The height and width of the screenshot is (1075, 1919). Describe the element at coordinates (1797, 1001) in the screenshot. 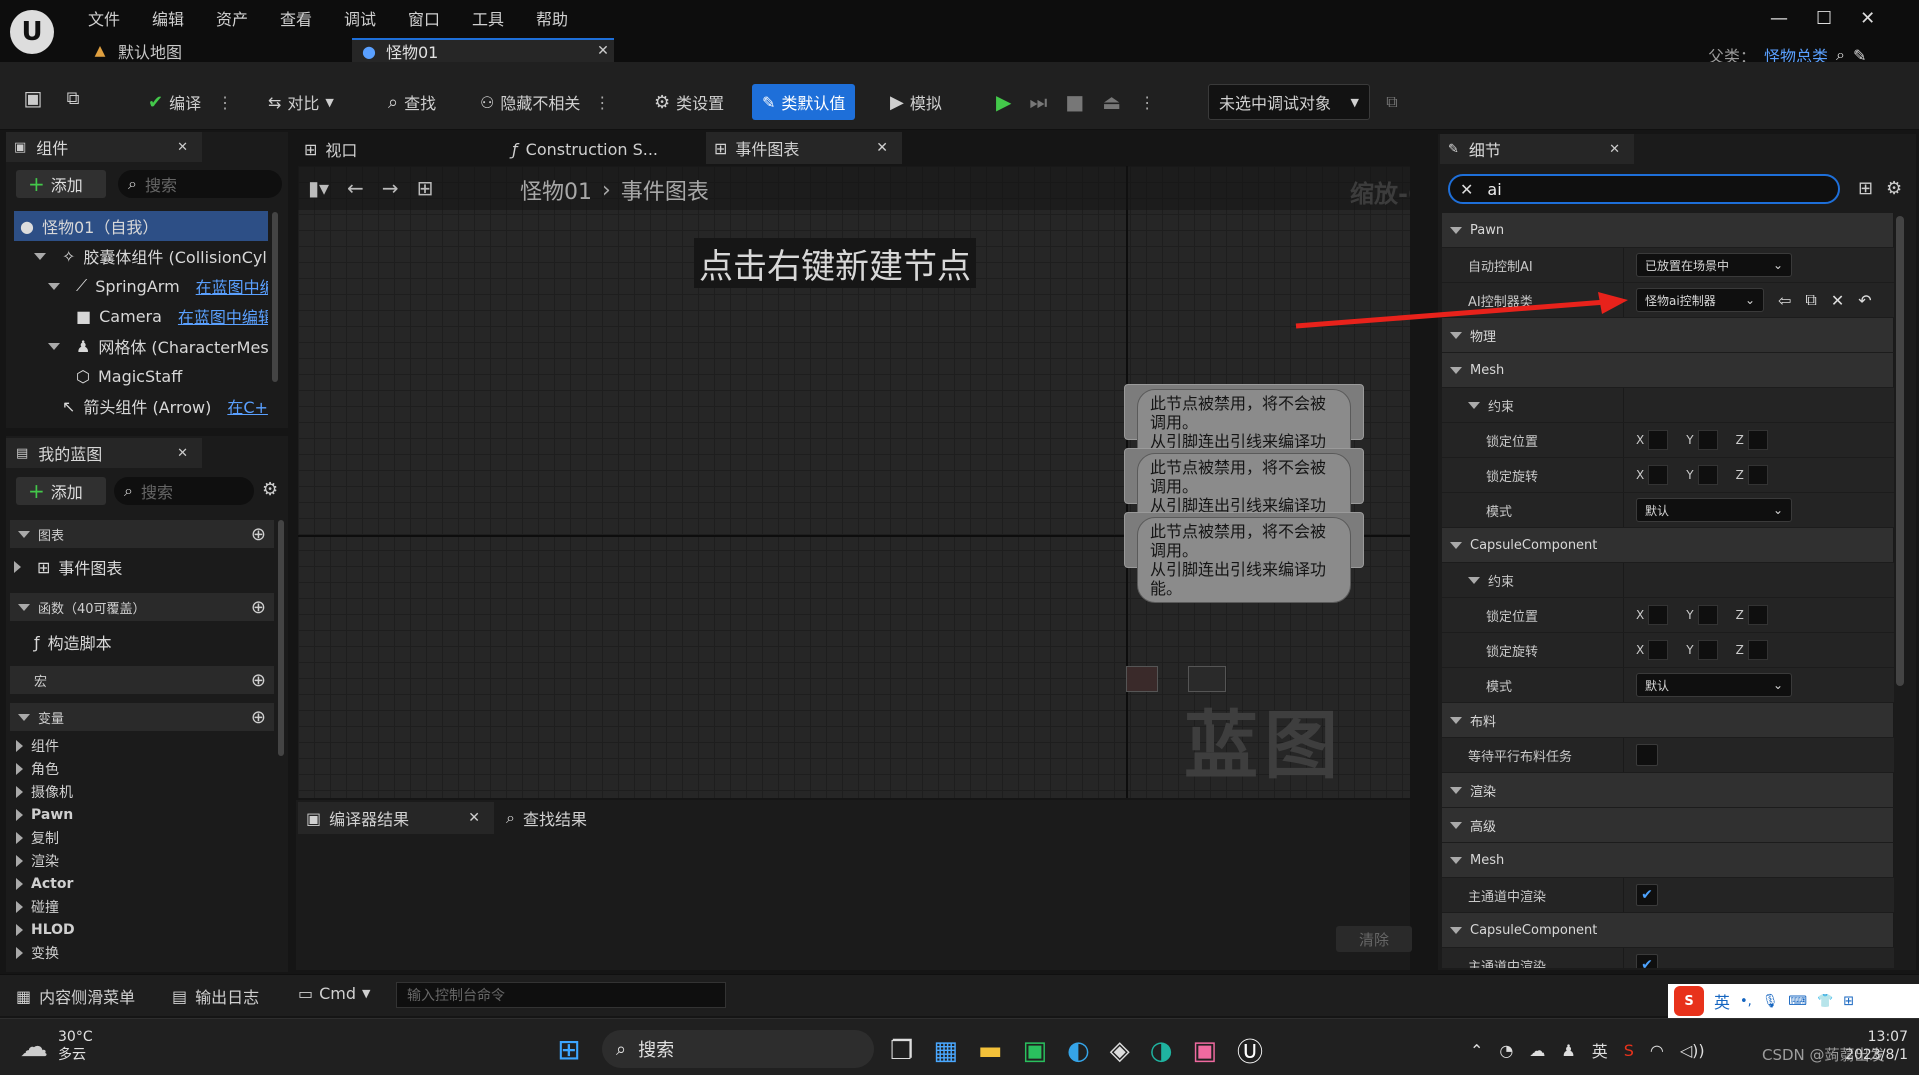

I see `keyboard-icon: ⌨` at that location.